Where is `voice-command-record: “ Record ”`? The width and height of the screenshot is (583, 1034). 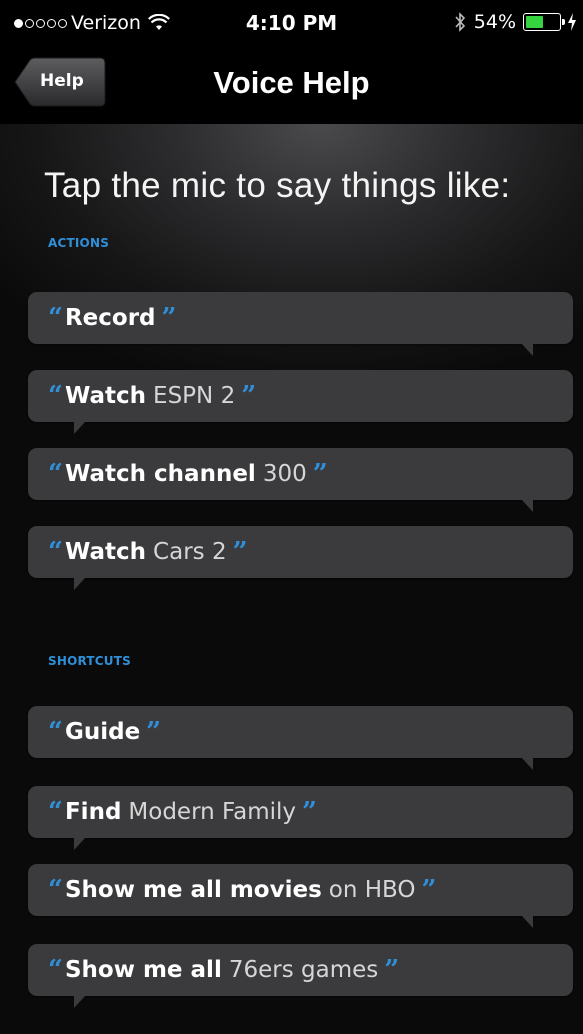
voice-command-record: “ Record ” is located at coordinates (300, 324).